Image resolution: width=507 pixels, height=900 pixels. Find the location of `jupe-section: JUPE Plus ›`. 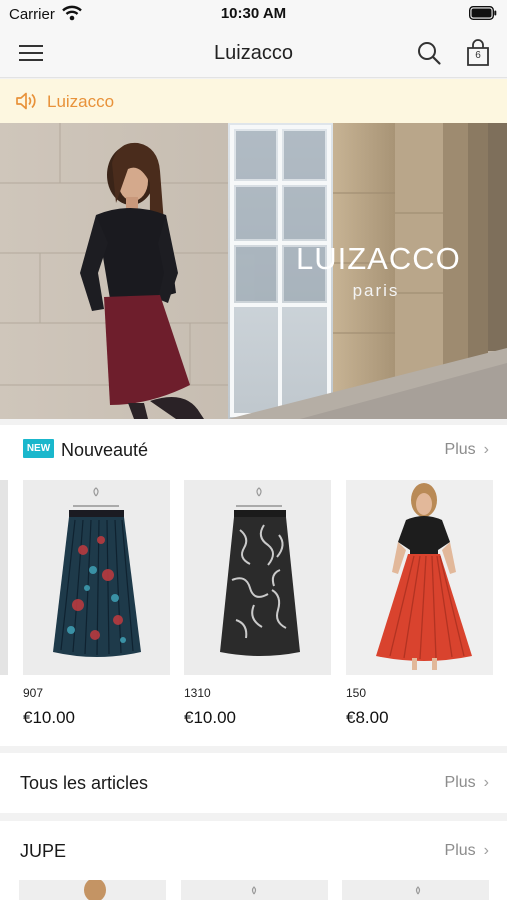

jupe-section: JUPE Plus › is located at coordinates (253, 860).